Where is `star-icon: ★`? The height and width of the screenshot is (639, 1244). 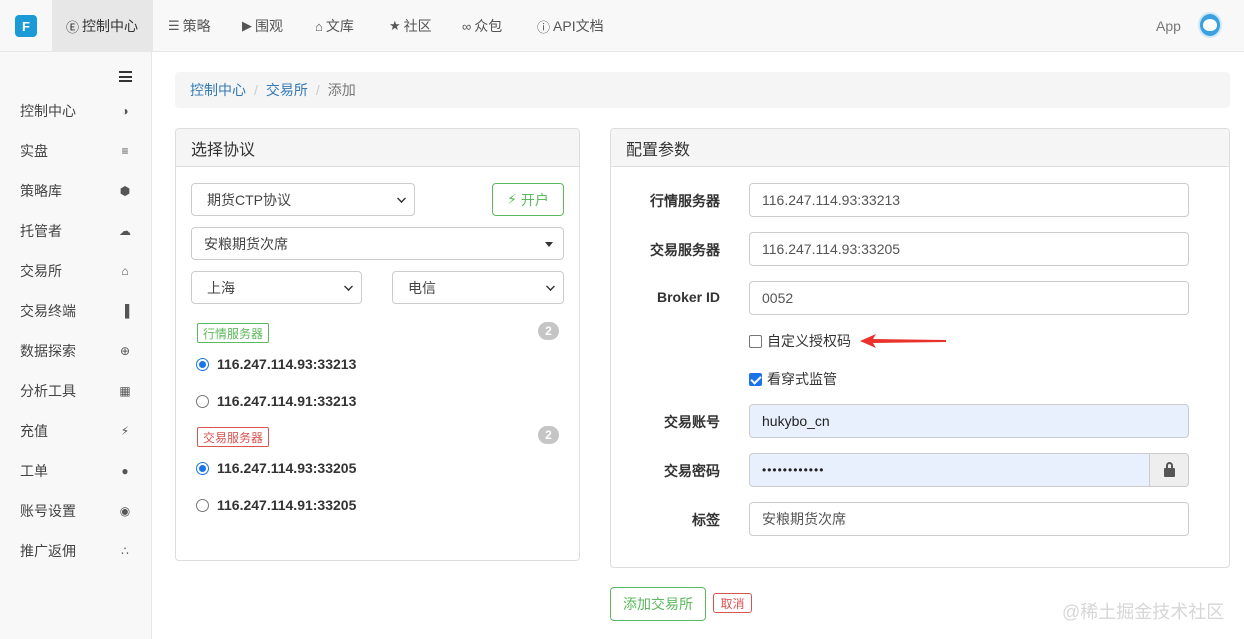
star-icon: ★ is located at coordinates (395, 25).